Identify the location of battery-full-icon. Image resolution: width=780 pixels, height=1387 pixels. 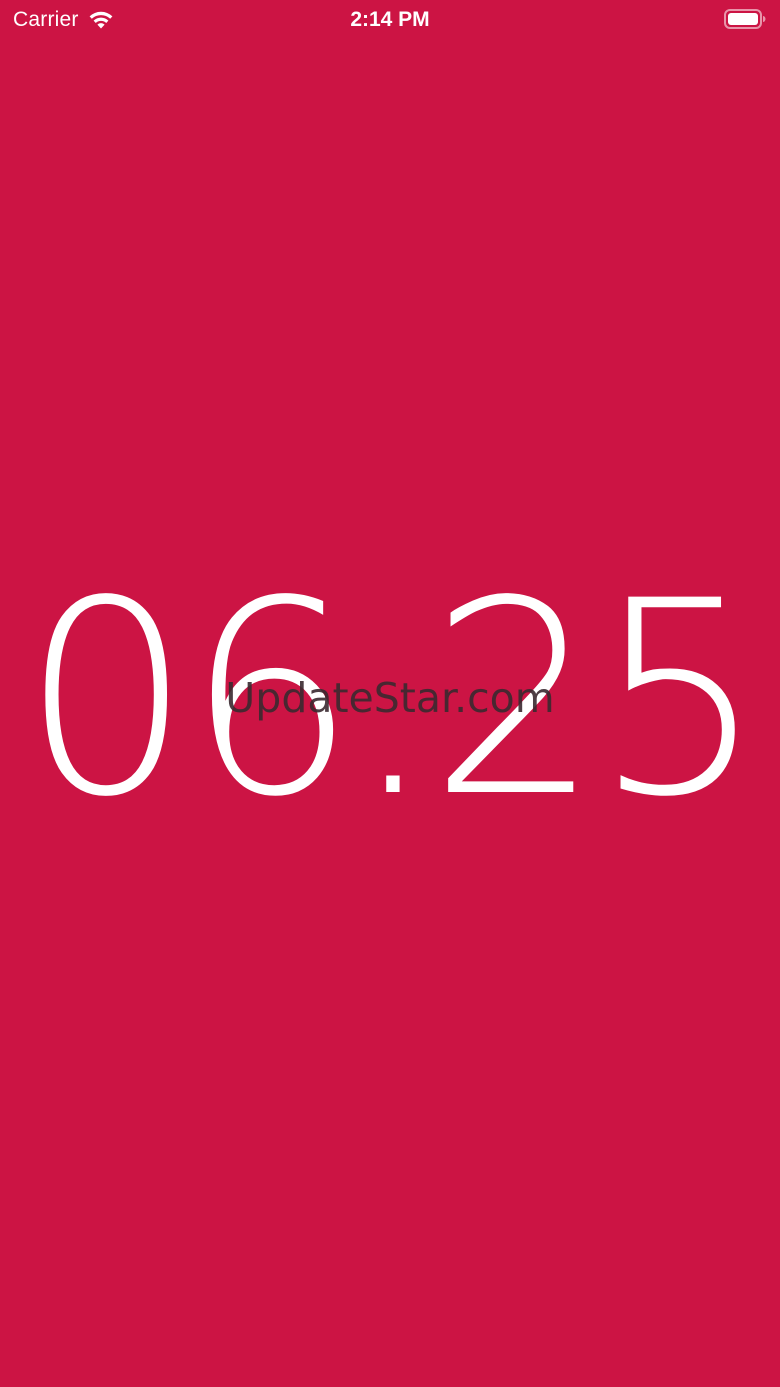
(745, 19).